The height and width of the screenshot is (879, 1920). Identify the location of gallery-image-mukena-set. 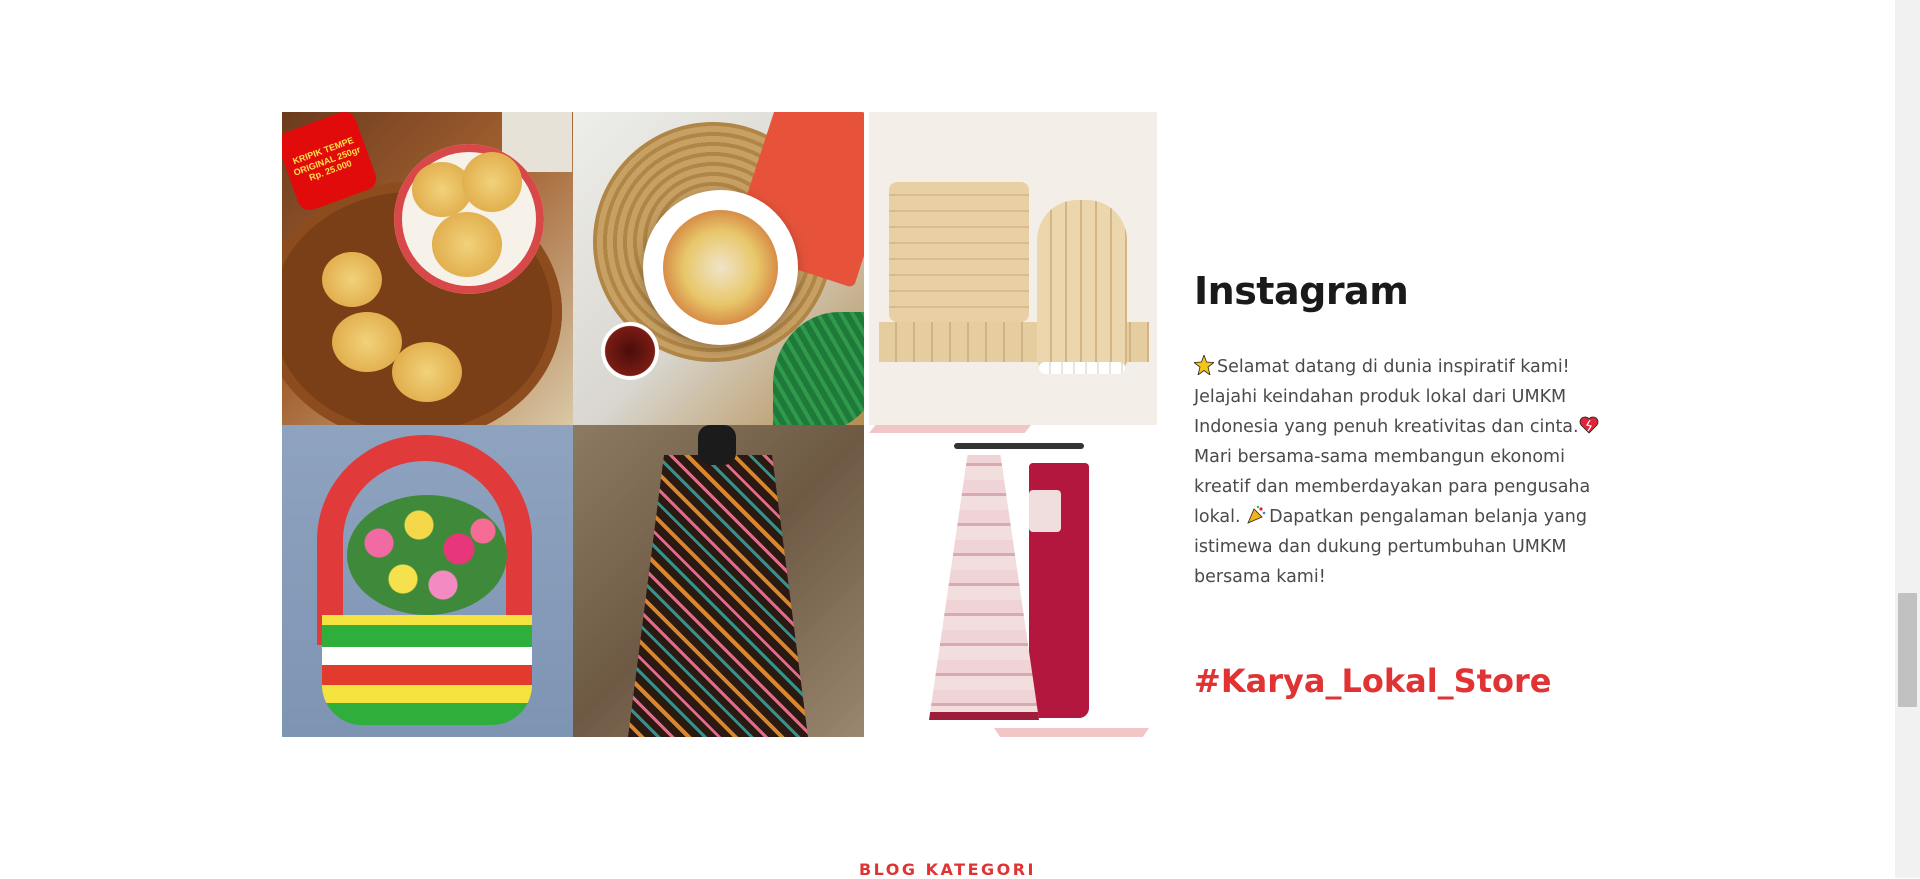
(1013, 581).